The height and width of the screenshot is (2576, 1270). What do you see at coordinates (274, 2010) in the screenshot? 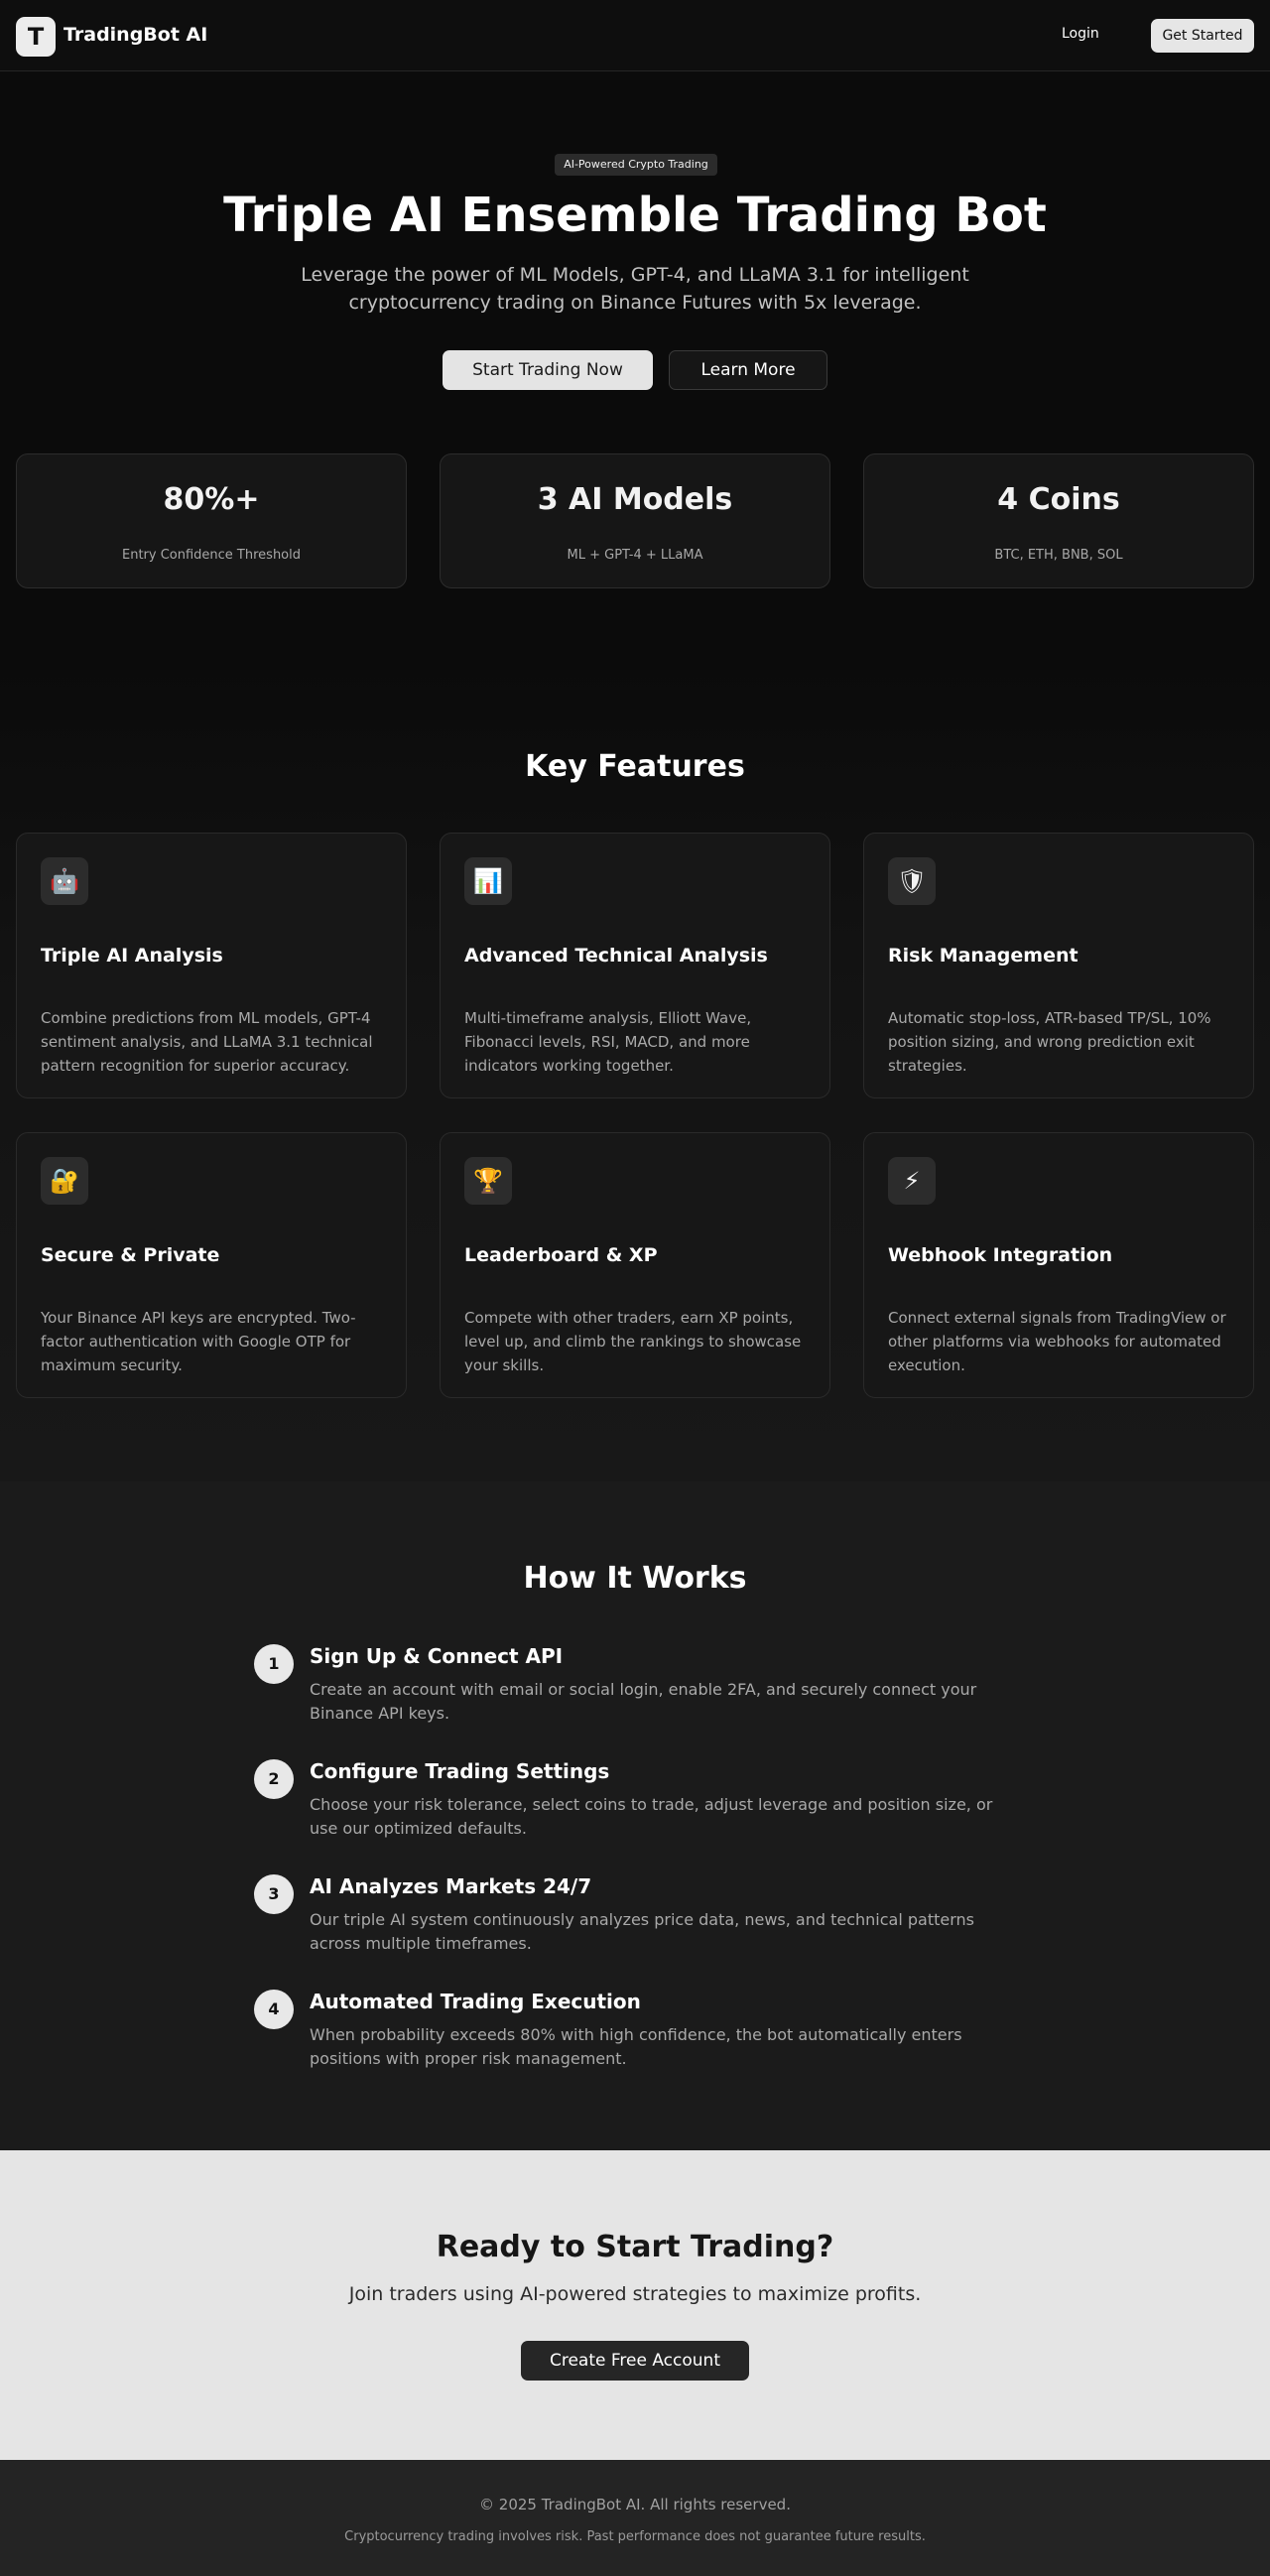
I see `step-number: 4` at bounding box center [274, 2010].